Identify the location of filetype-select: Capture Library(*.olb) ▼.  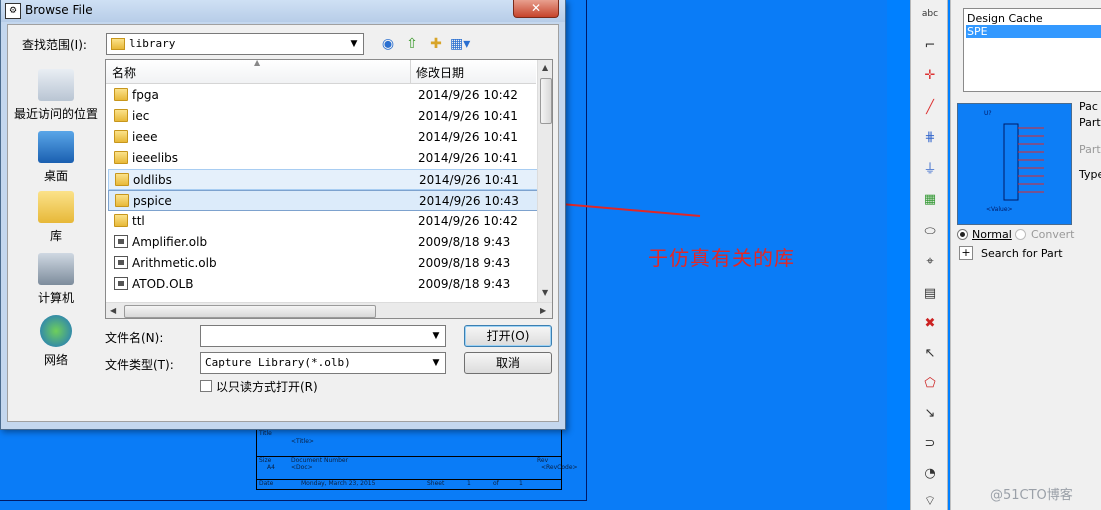
(323, 363).